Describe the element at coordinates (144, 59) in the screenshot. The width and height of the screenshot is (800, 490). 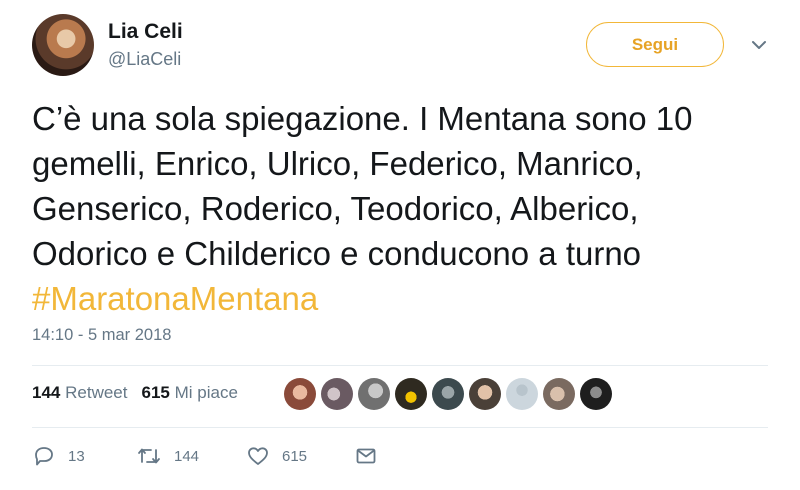
I see `author-handle: @LiaCeli` at that location.